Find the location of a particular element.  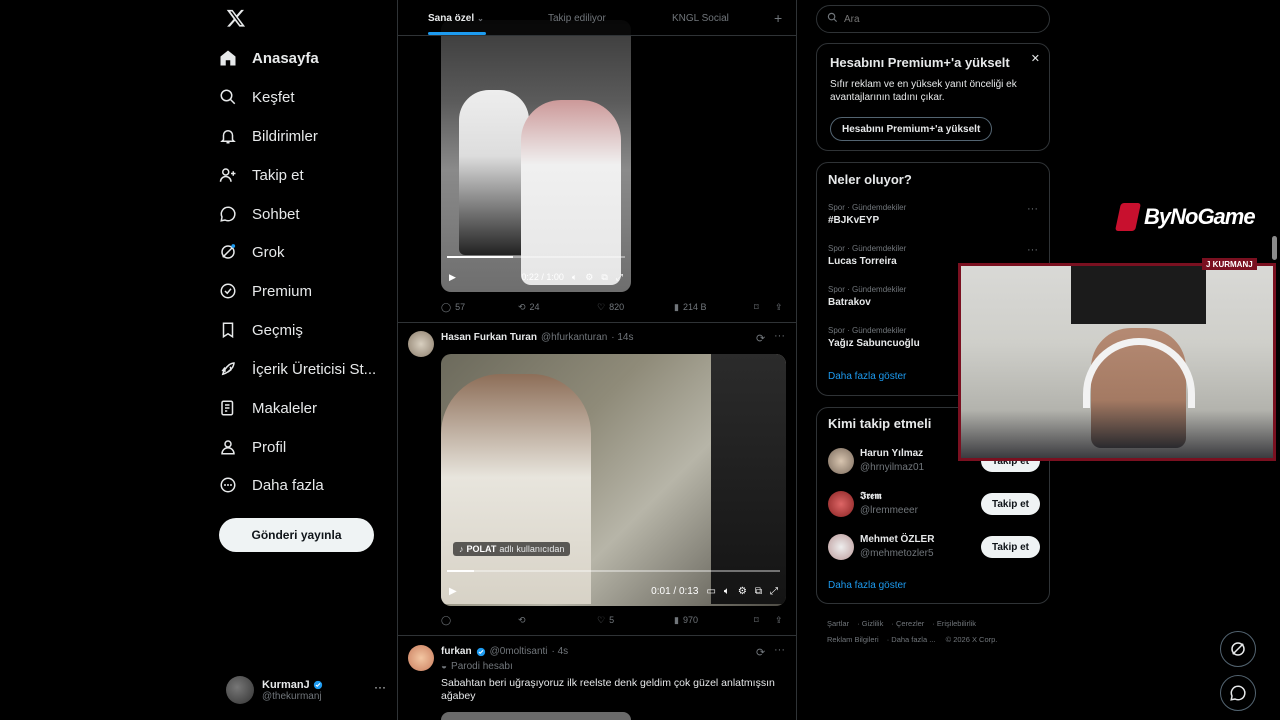

nav-history: Geçmiş is located at coordinates (265, 330).